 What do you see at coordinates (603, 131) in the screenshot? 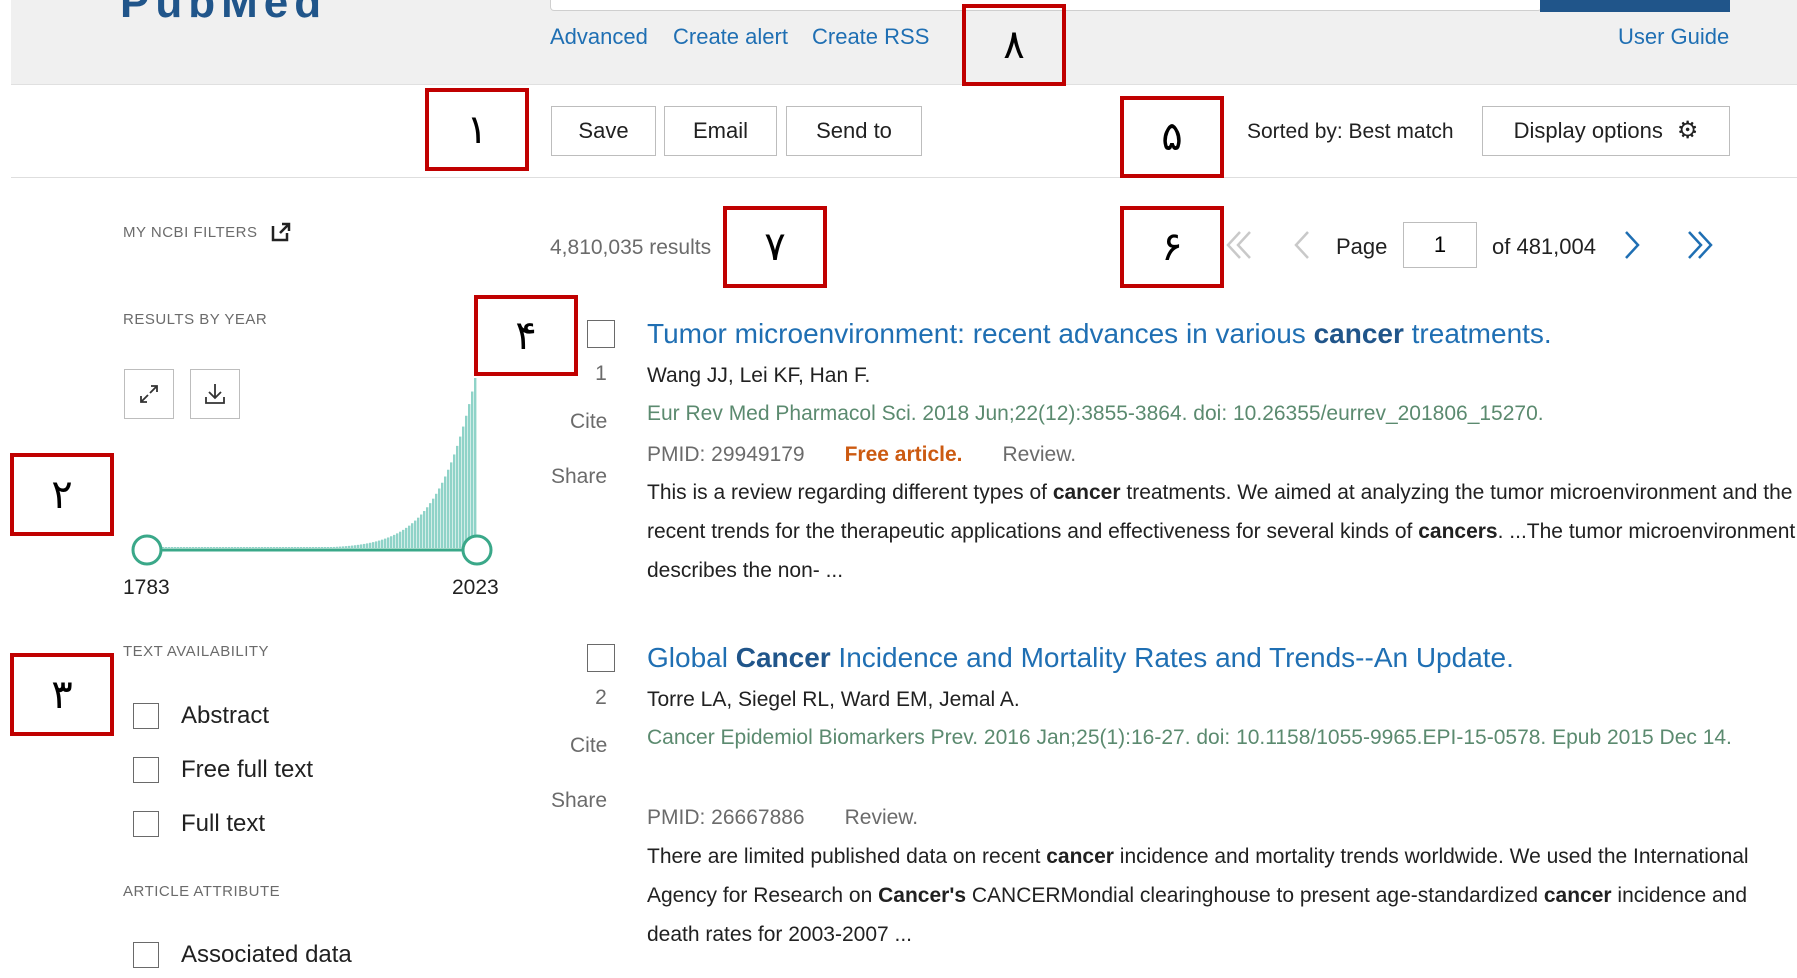
I see `save-button: Save` at bounding box center [603, 131].